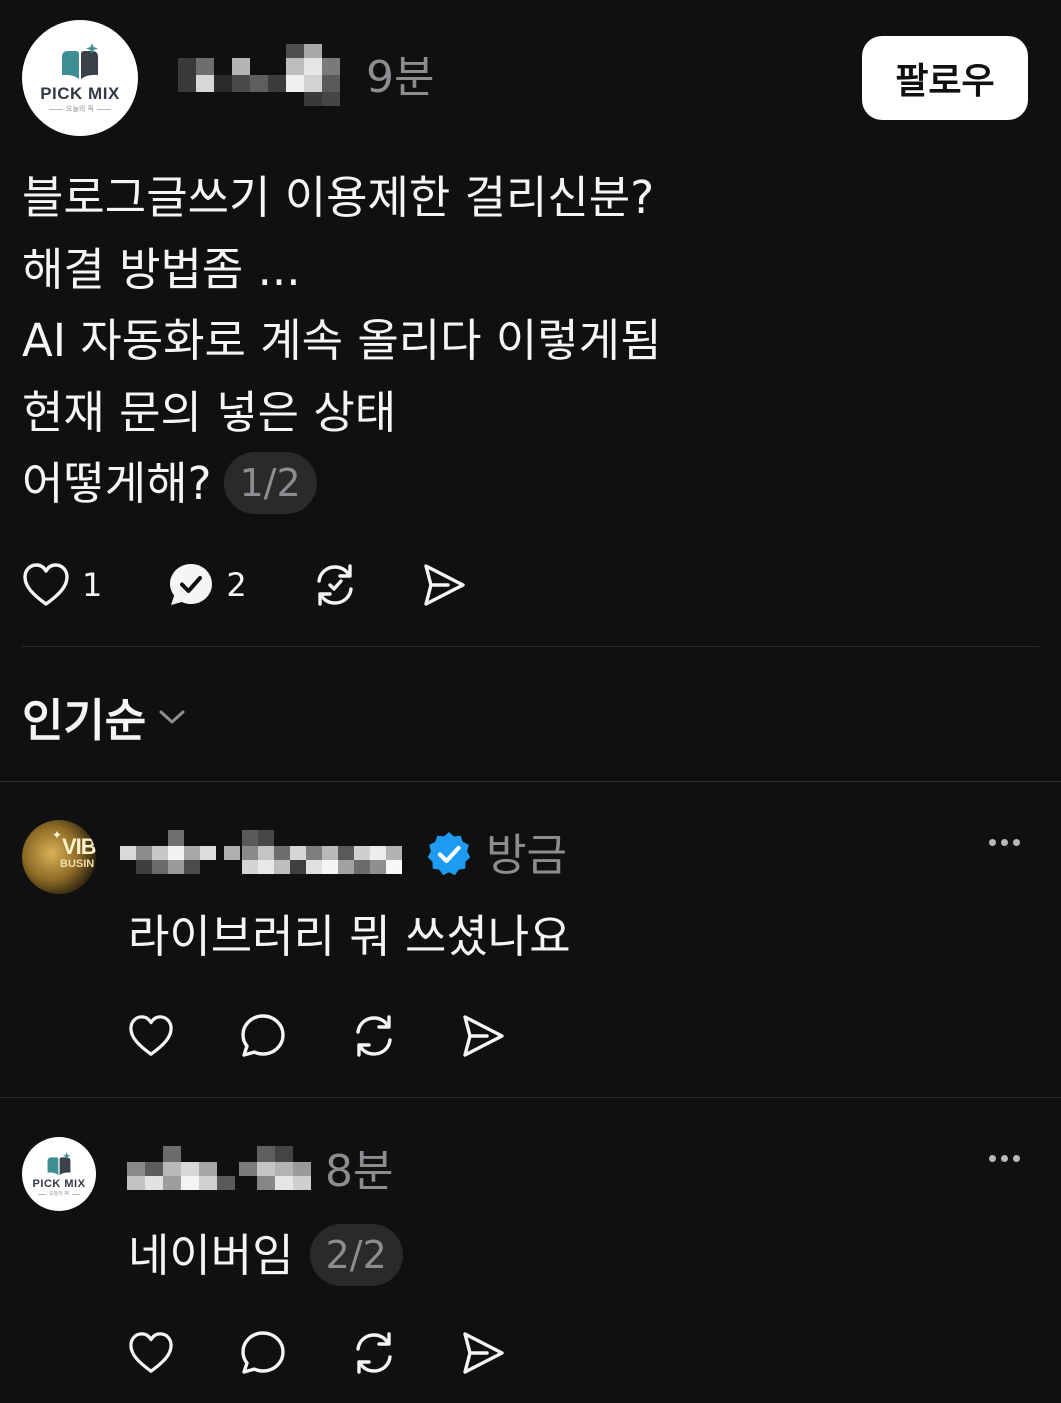 This screenshot has height=1403, width=1061. I want to click on reply-avatar: ✦ VIB BUSIN, so click(59, 857).